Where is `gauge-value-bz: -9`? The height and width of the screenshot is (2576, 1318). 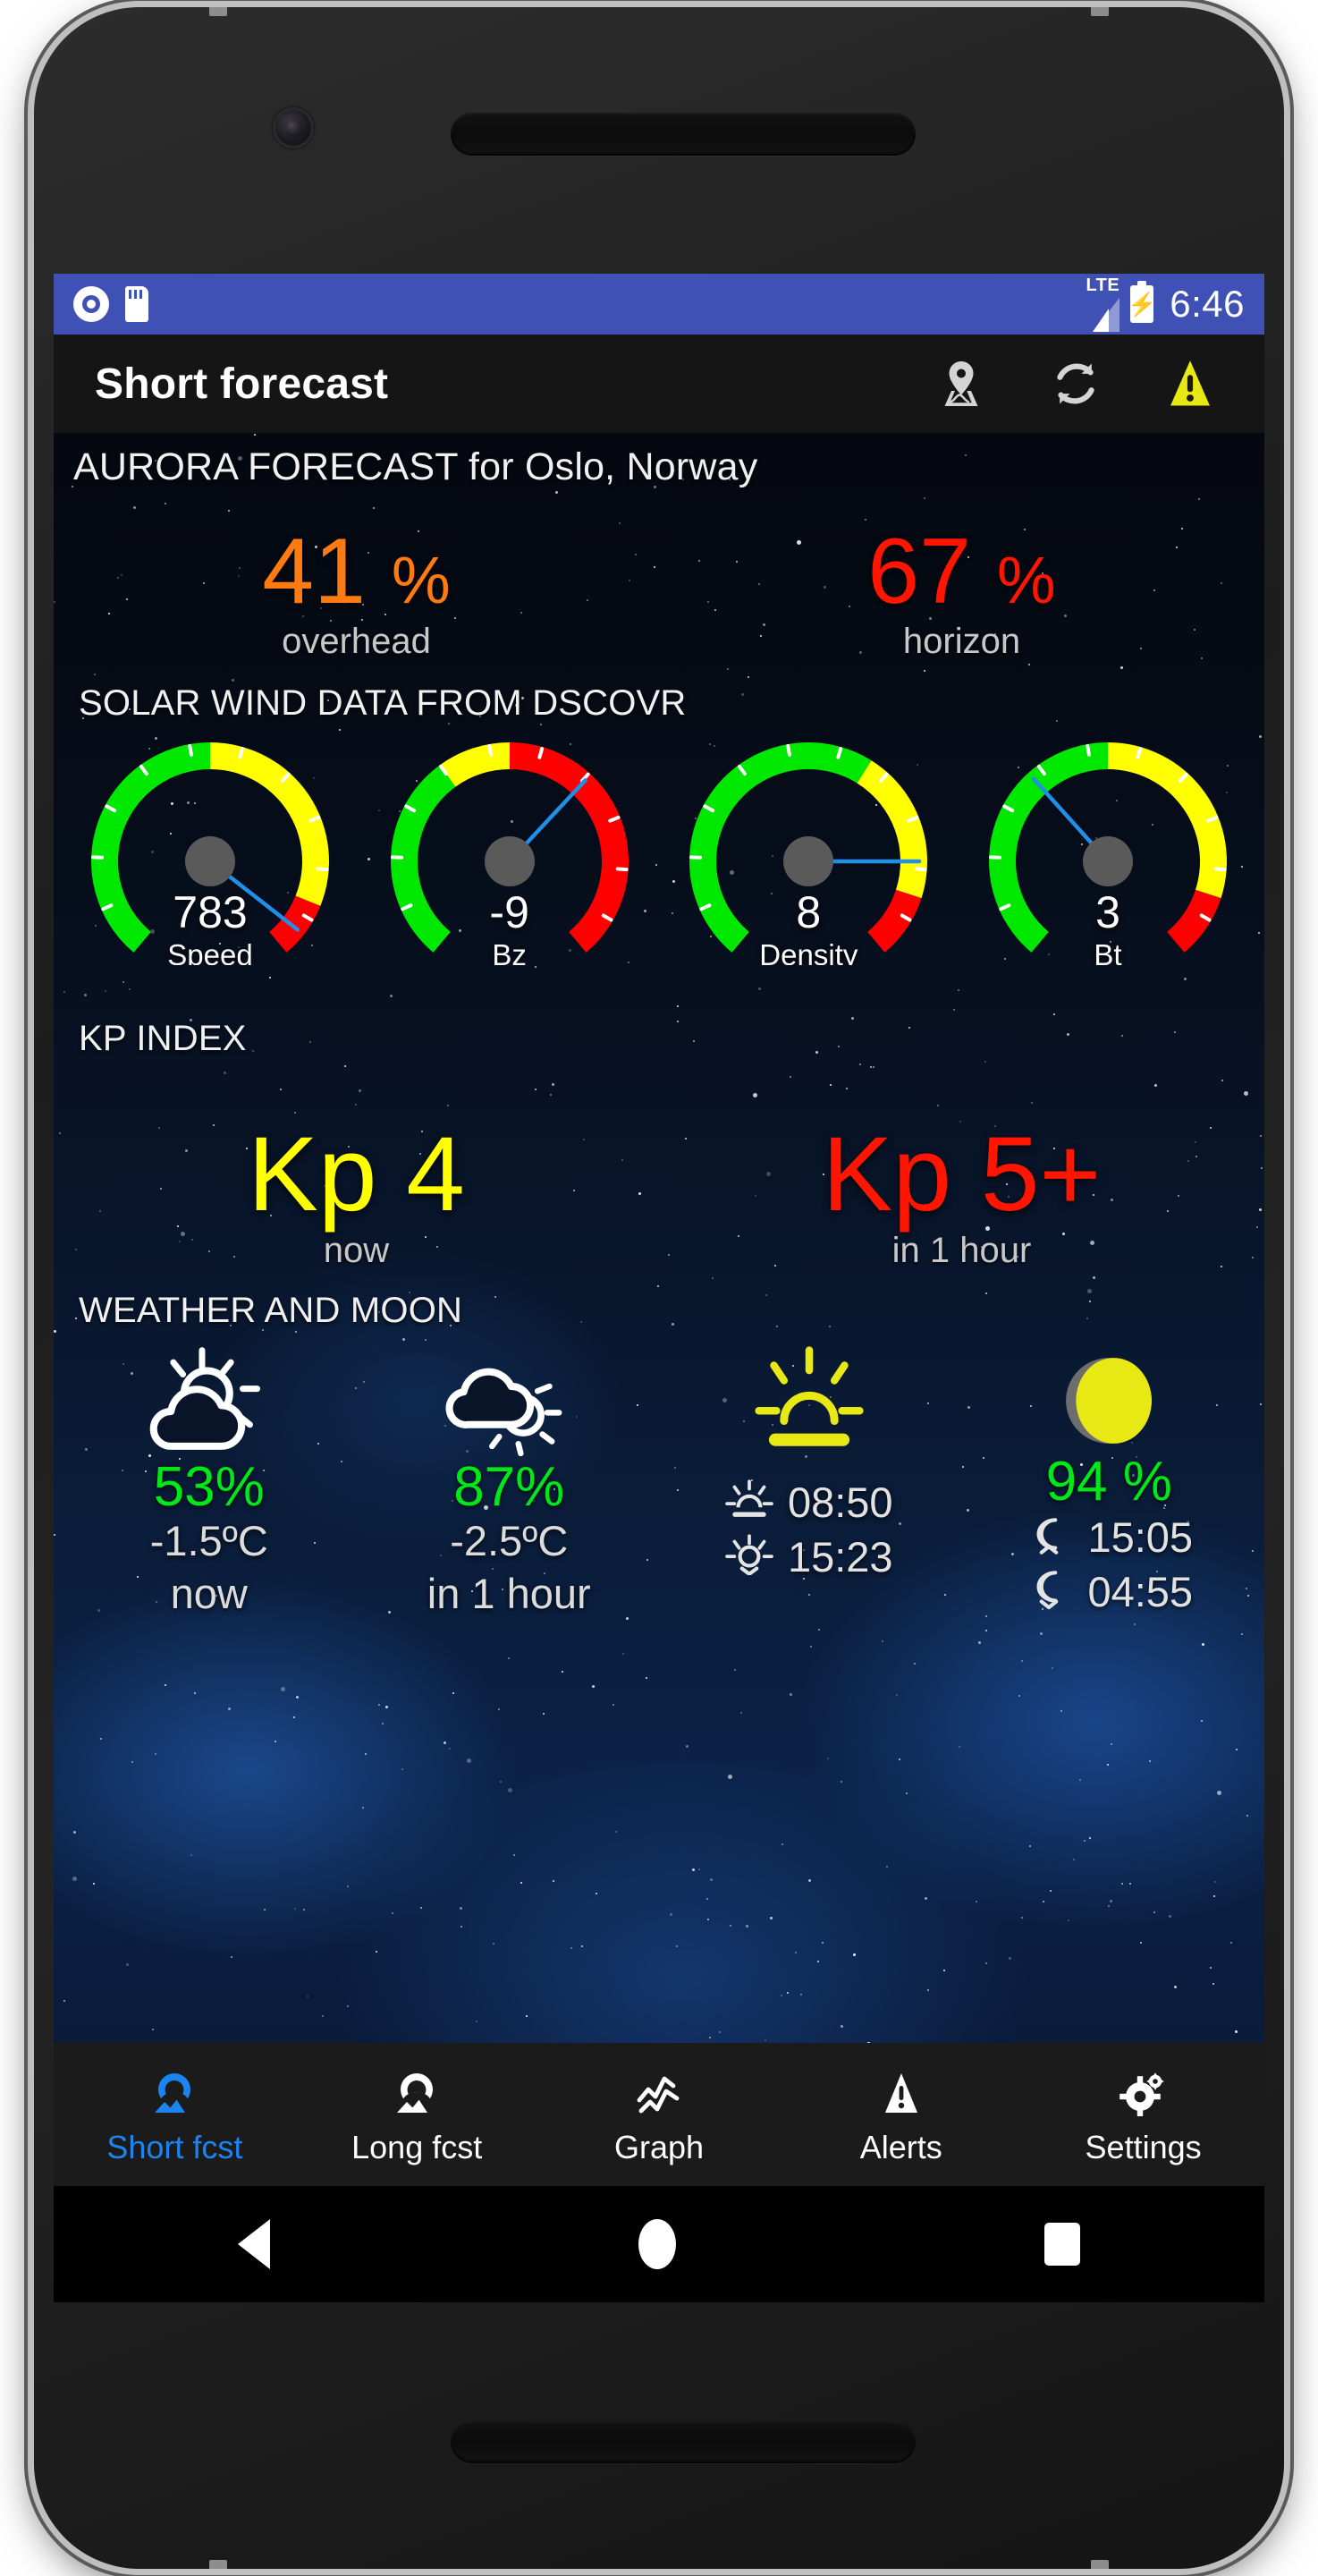 gauge-value-bz: -9 is located at coordinates (509, 912).